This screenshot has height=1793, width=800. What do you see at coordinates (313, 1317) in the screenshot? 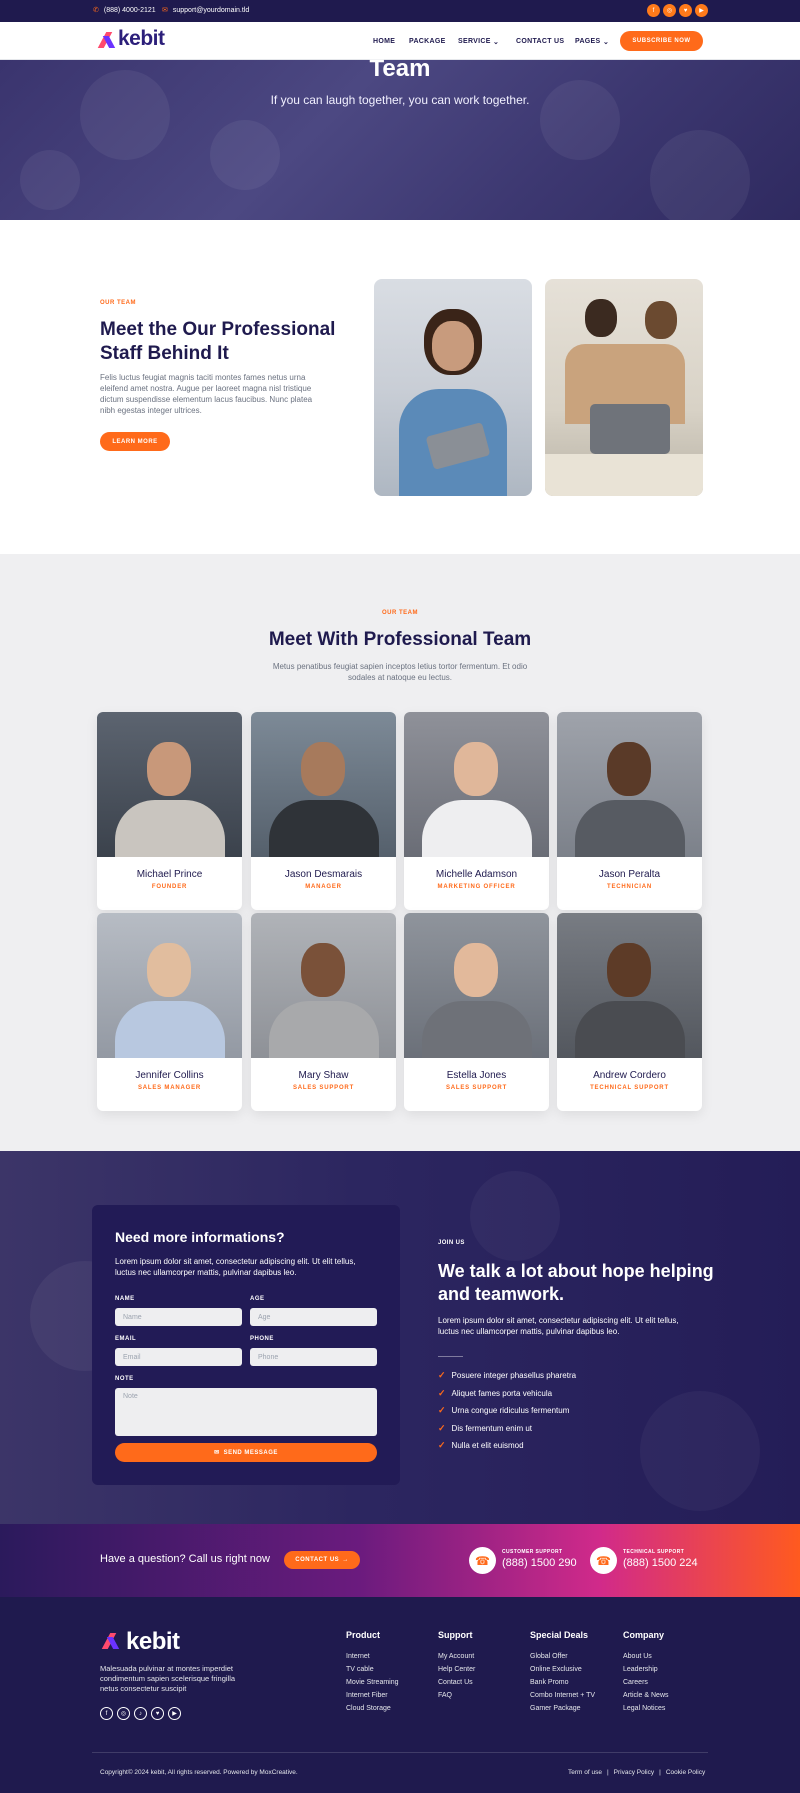
I see `age-input: Age` at bounding box center [313, 1317].